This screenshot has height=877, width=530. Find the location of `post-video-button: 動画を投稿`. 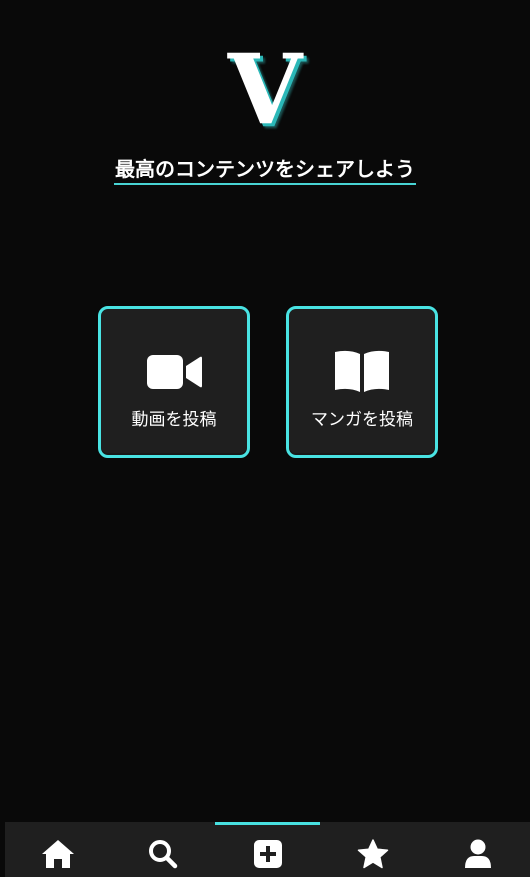

post-video-button: 動画を投稿 is located at coordinates (174, 382).